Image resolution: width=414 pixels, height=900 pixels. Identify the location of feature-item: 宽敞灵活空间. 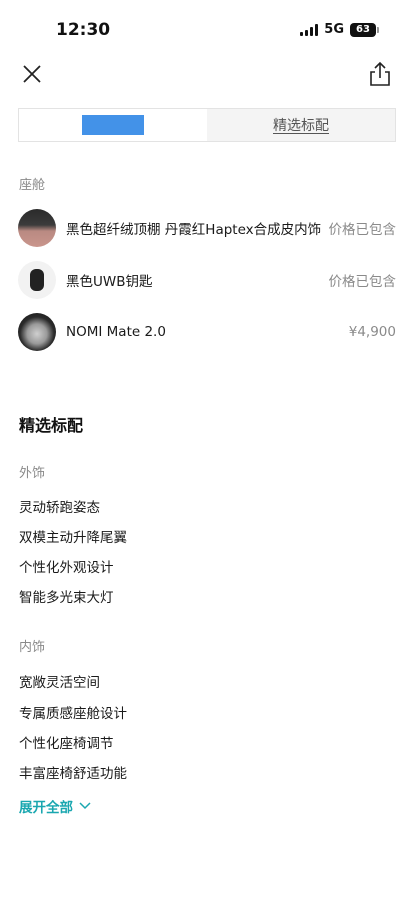
(59, 683).